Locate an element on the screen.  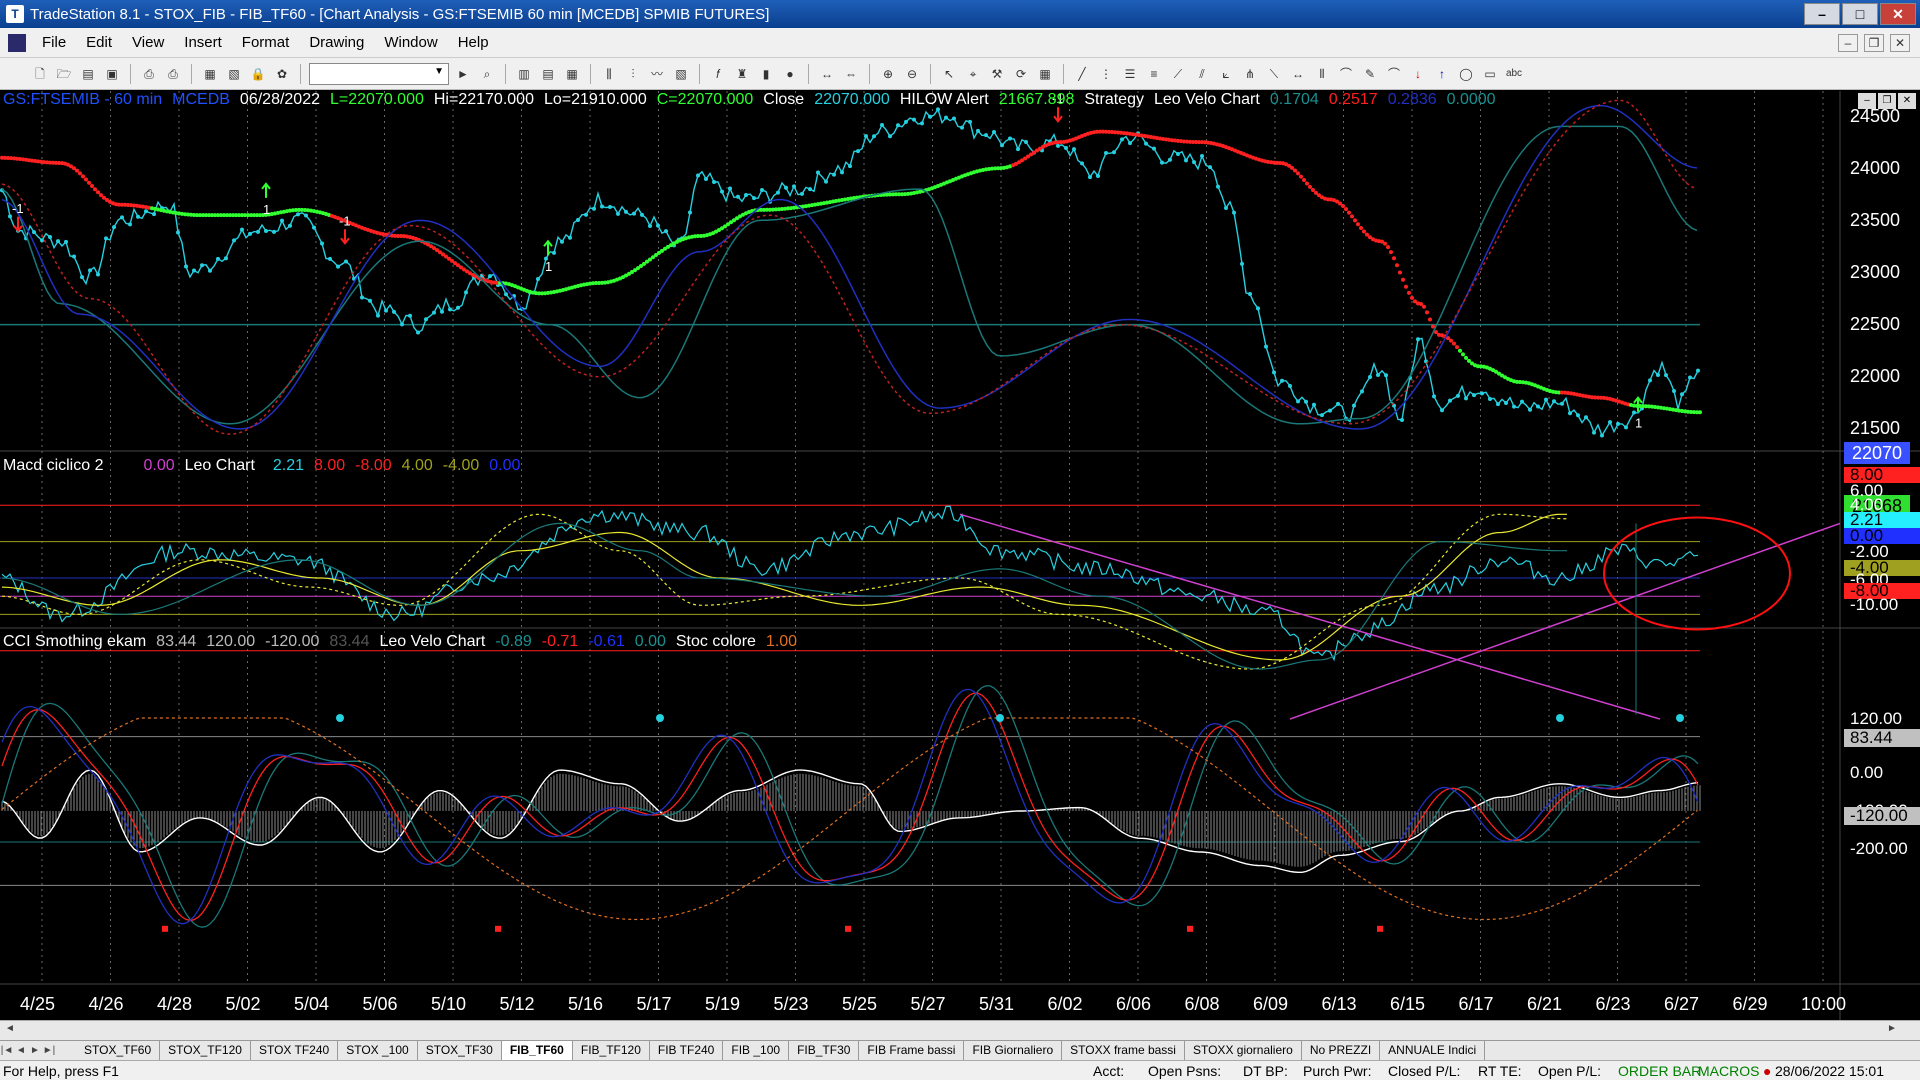
zoom-out-icon: ⊖ is located at coordinates (912, 74).